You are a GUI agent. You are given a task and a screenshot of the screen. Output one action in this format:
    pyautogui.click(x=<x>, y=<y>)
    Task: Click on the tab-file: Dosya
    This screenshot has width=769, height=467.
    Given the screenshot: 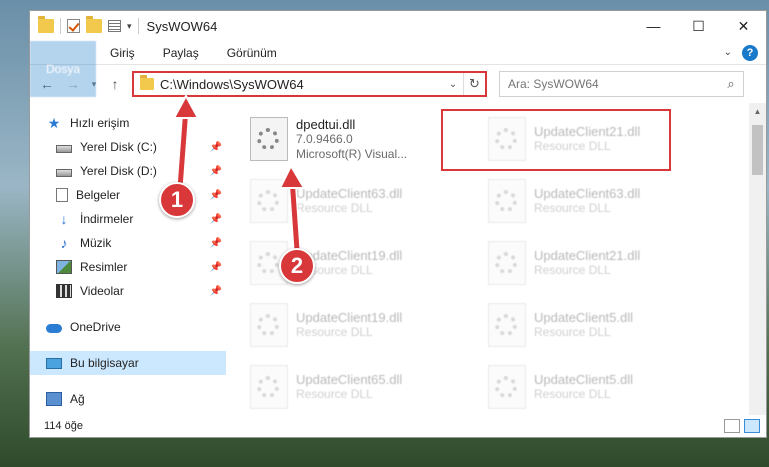 What is the action you would take?
    pyautogui.click(x=63, y=69)
    